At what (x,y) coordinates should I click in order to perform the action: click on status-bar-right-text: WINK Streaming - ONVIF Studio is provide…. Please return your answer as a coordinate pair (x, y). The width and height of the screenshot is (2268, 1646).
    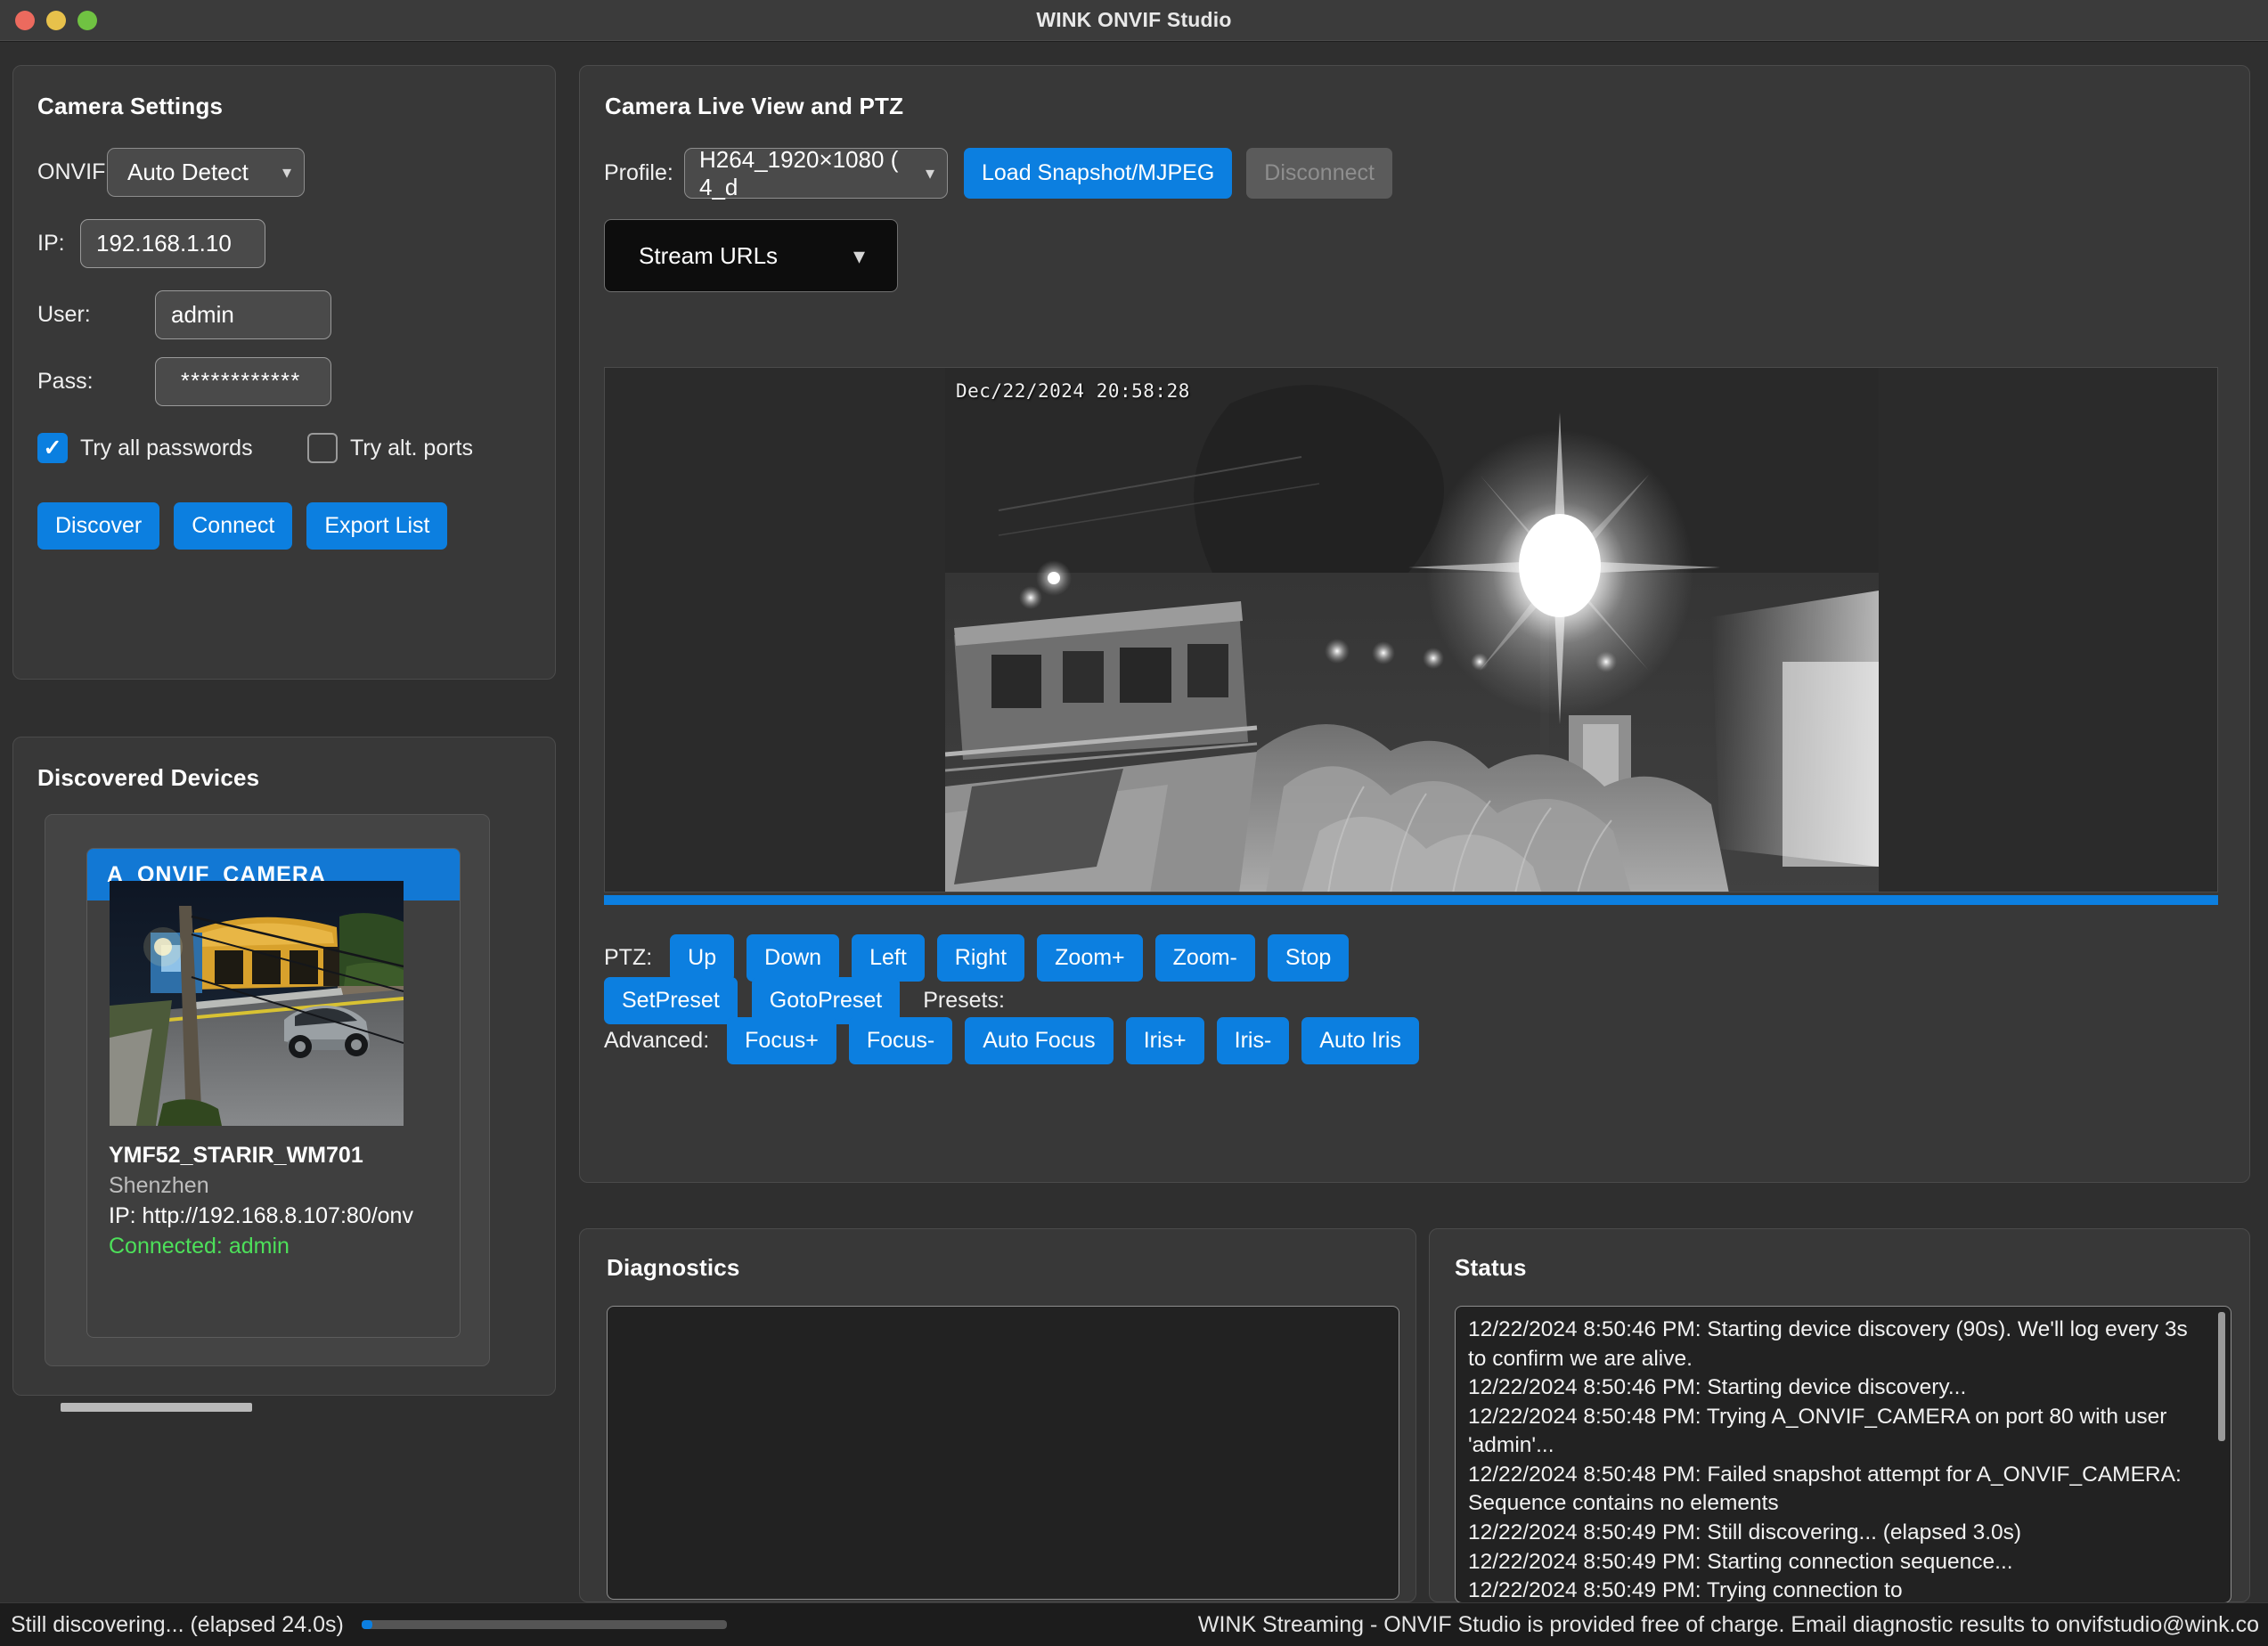
    Looking at the image, I should click on (1728, 1624).